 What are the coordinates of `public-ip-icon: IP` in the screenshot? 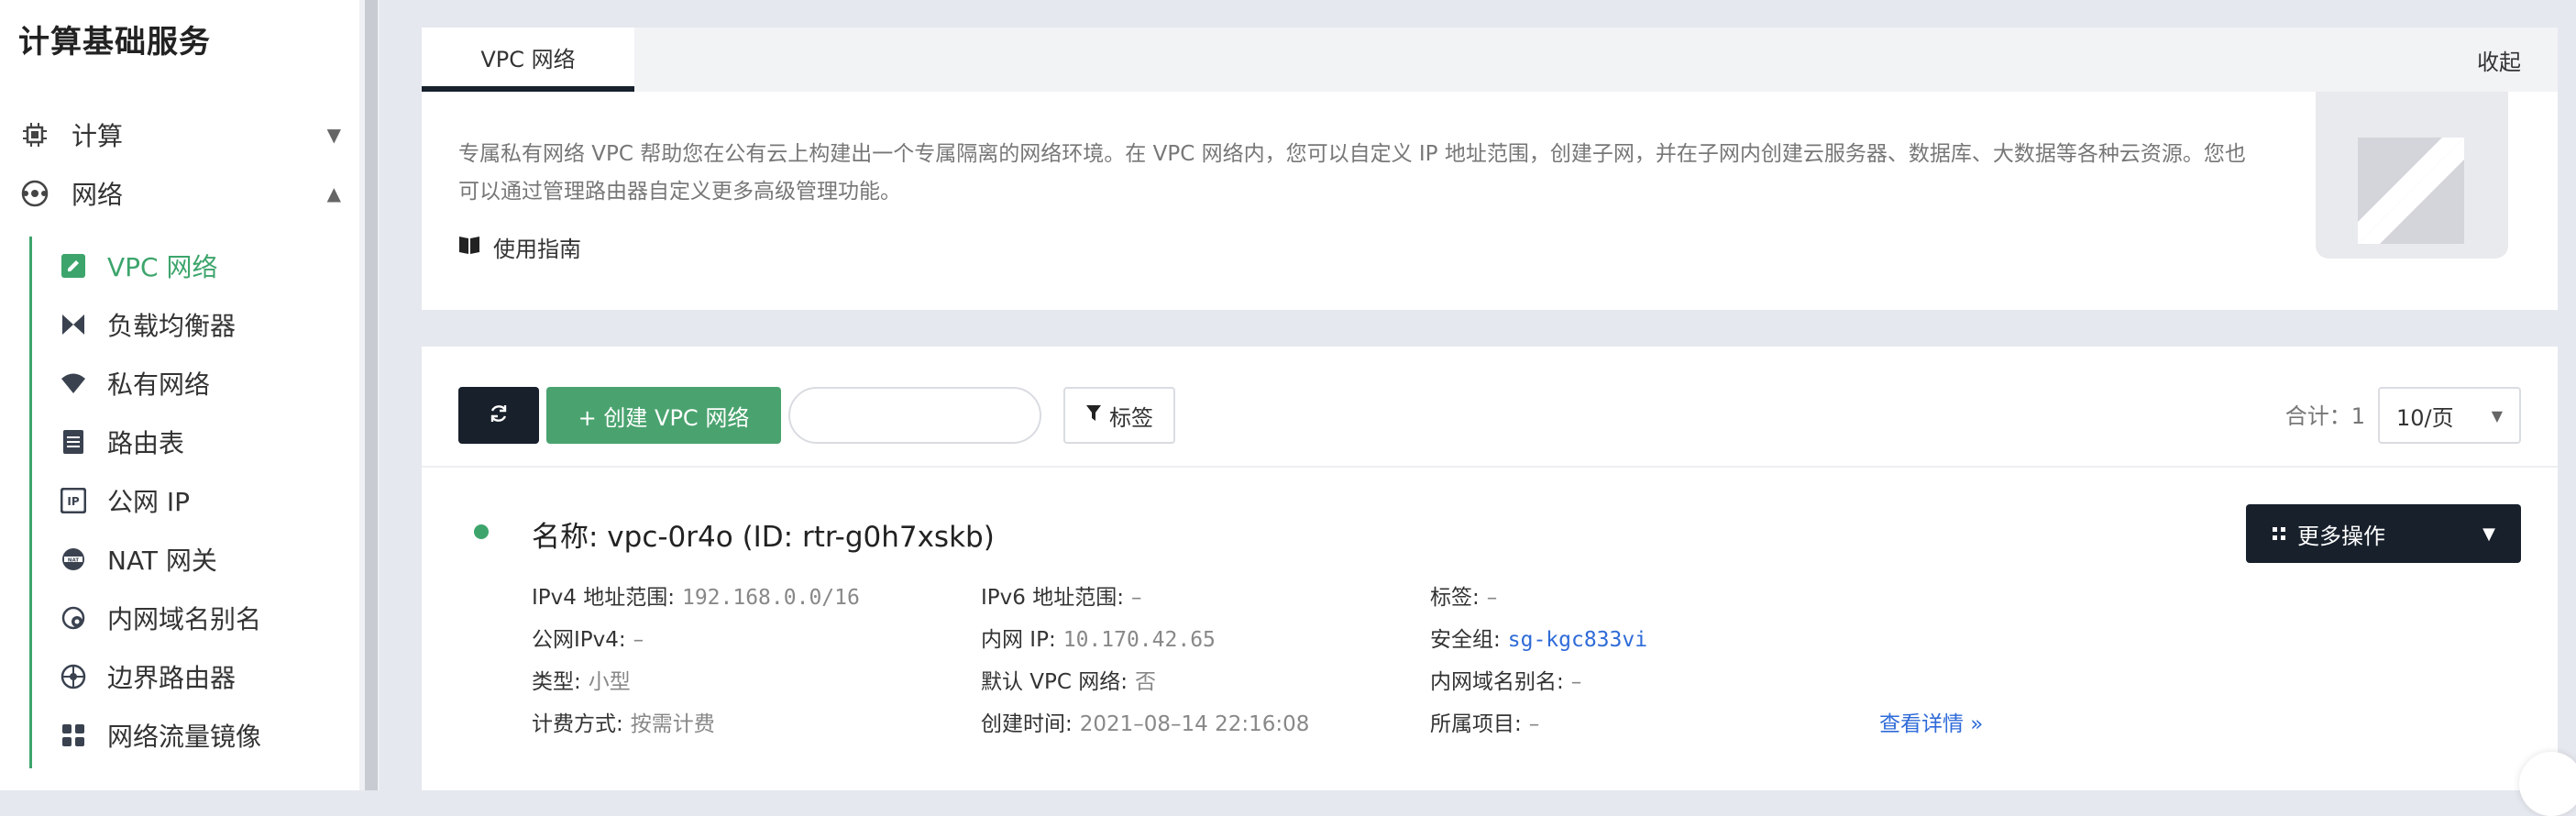 It's located at (73, 500).